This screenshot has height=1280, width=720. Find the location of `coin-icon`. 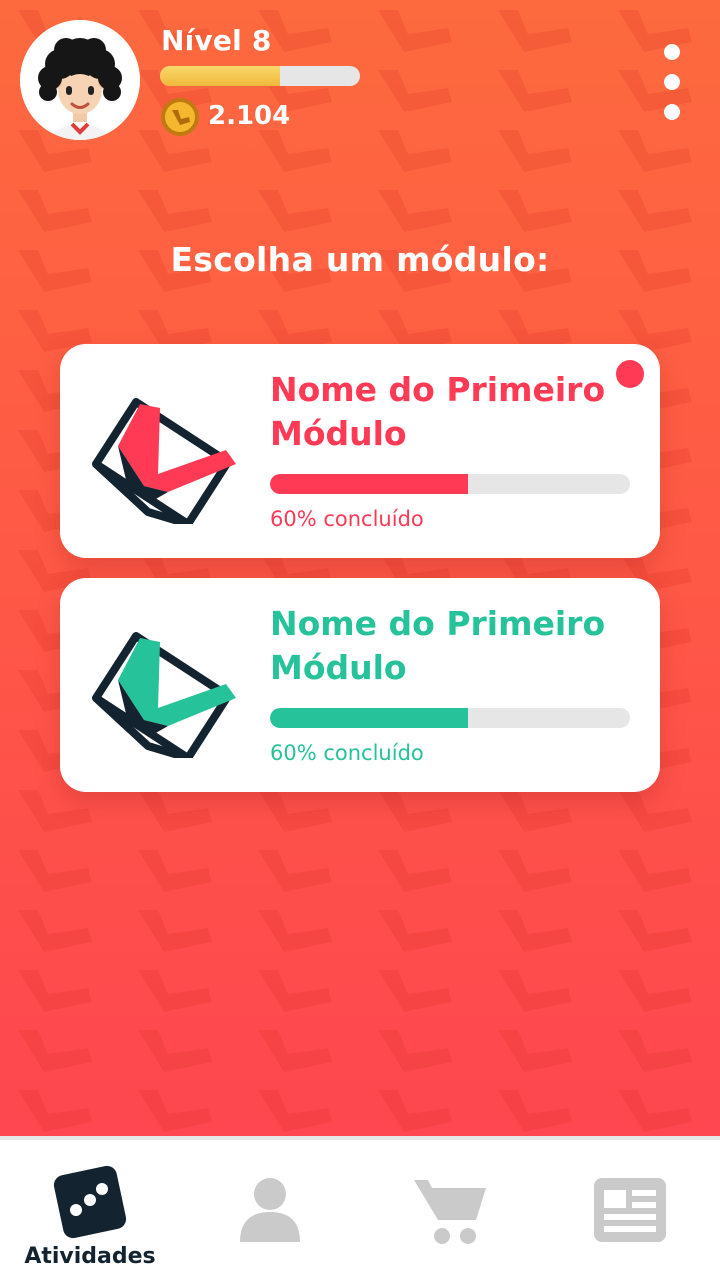

coin-icon is located at coordinates (180, 117).